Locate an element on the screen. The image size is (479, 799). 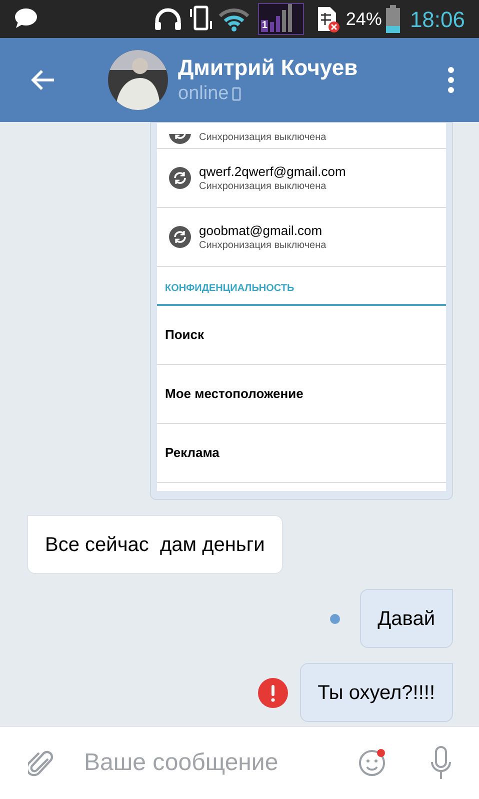
account-email: goobmat@gmail.com is located at coordinates (261, 230).